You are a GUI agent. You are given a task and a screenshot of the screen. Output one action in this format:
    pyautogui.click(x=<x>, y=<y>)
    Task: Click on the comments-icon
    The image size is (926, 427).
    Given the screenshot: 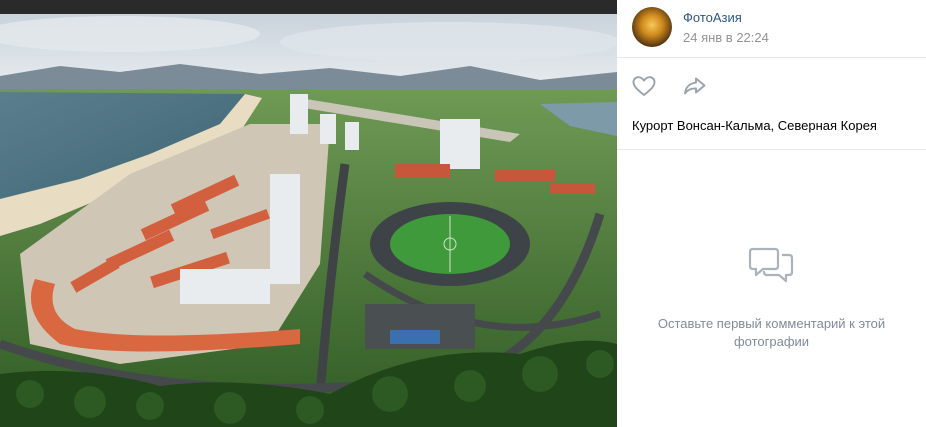 What is the action you would take?
    pyautogui.click(x=771, y=267)
    